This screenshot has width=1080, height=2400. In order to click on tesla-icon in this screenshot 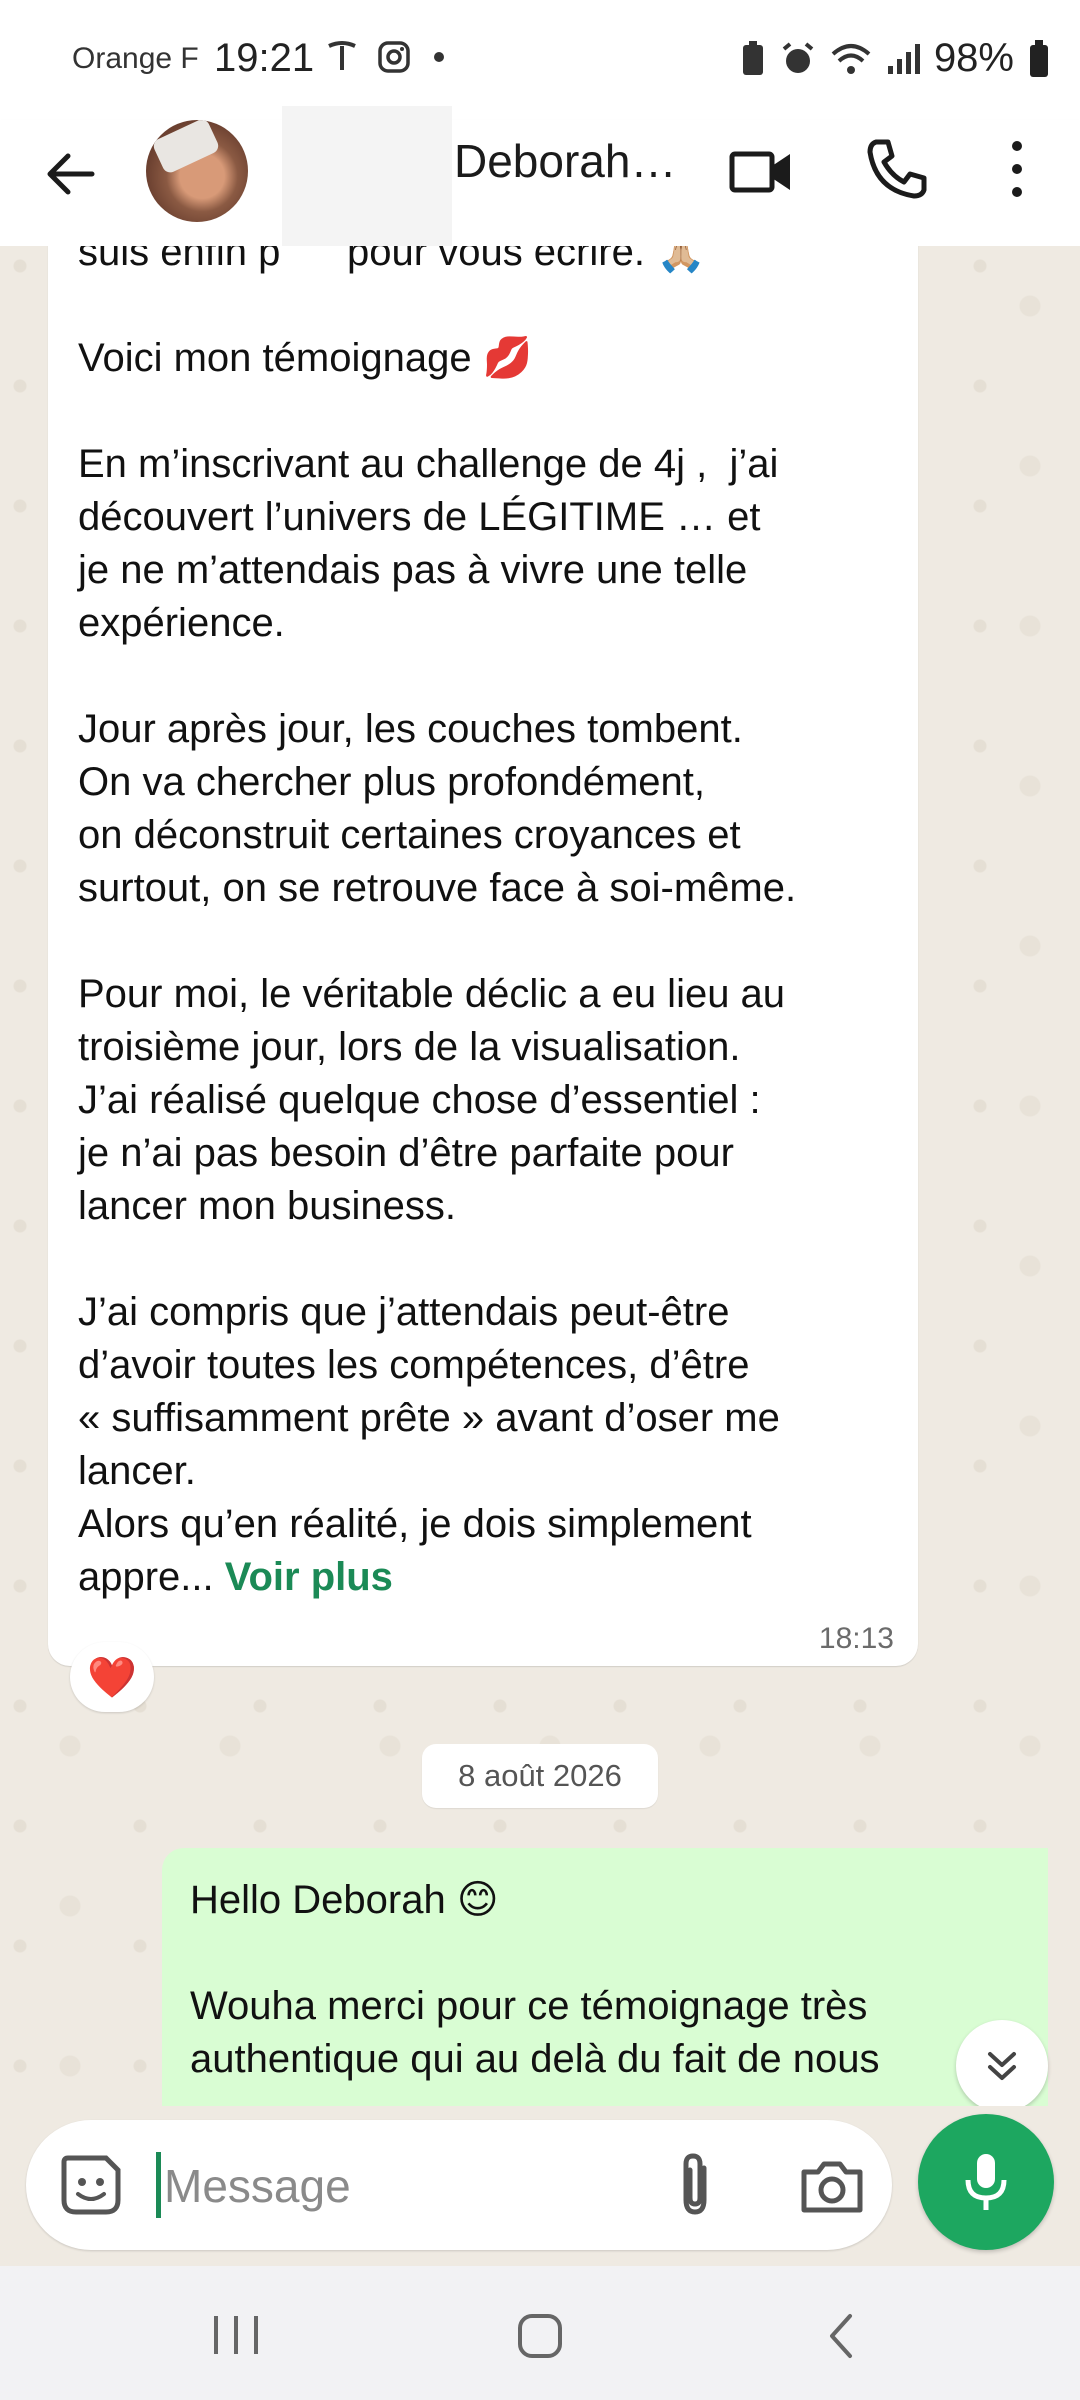, I will do `click(342, 55)`.